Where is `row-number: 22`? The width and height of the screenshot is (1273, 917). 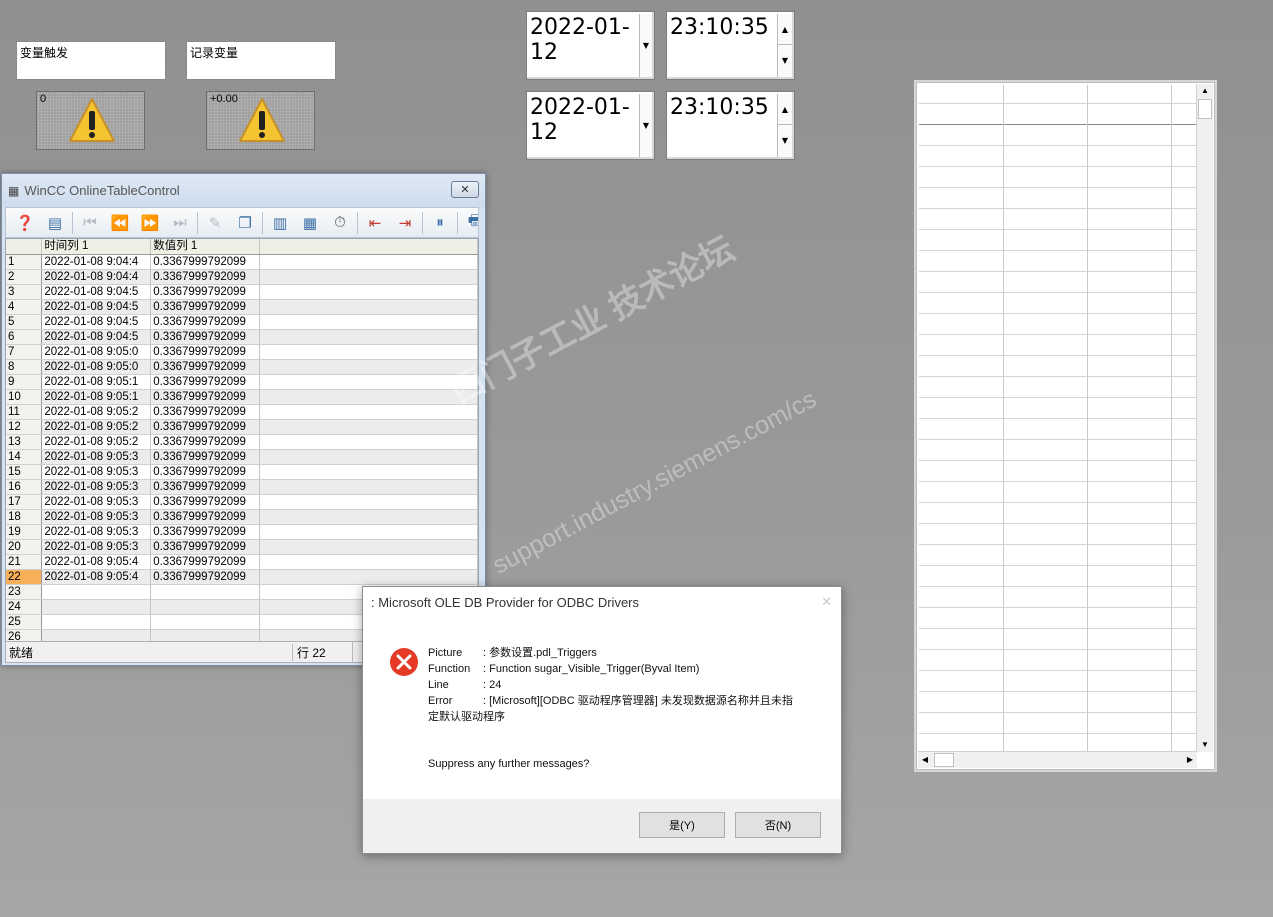
row-number: 22 is located at coordinates (24, 577).